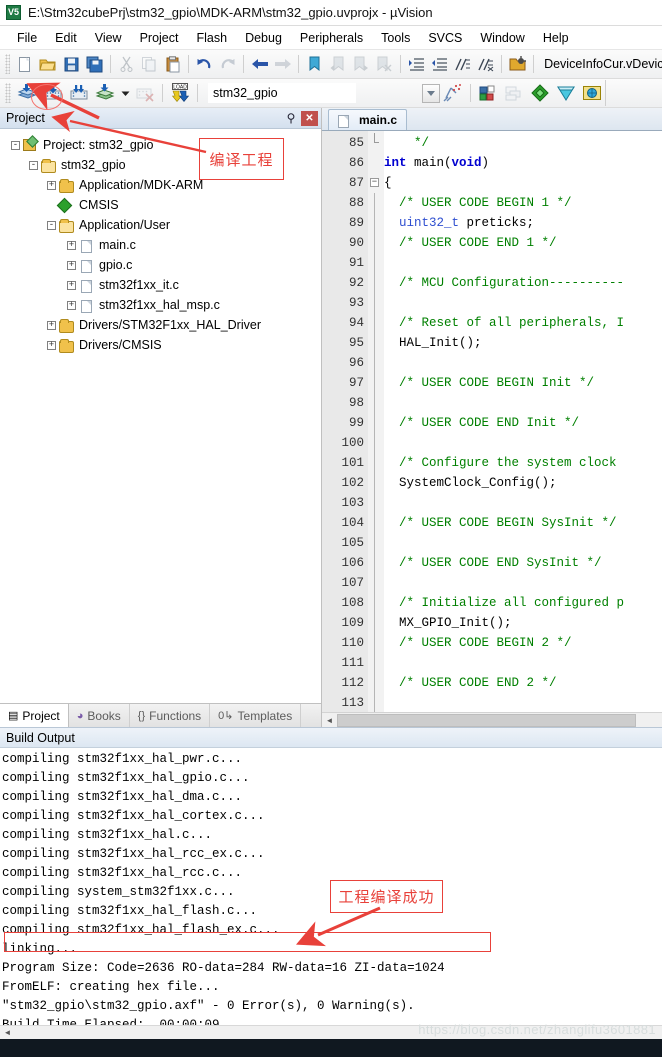  Describe the element at coordinates (163, 225) in the screenshot. I see `tree-item-application-user: - Application/User` at that location.